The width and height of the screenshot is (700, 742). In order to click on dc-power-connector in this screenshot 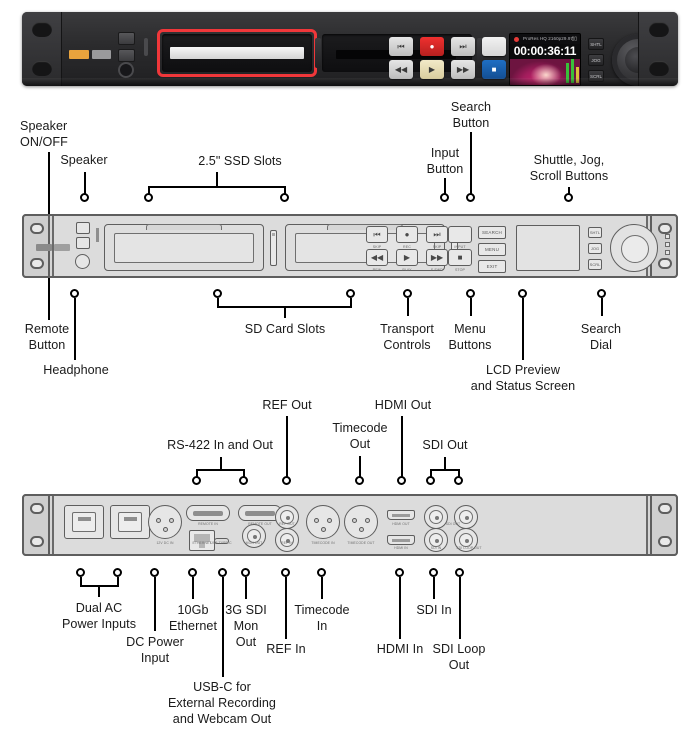, I will do `click(165, 522)`.